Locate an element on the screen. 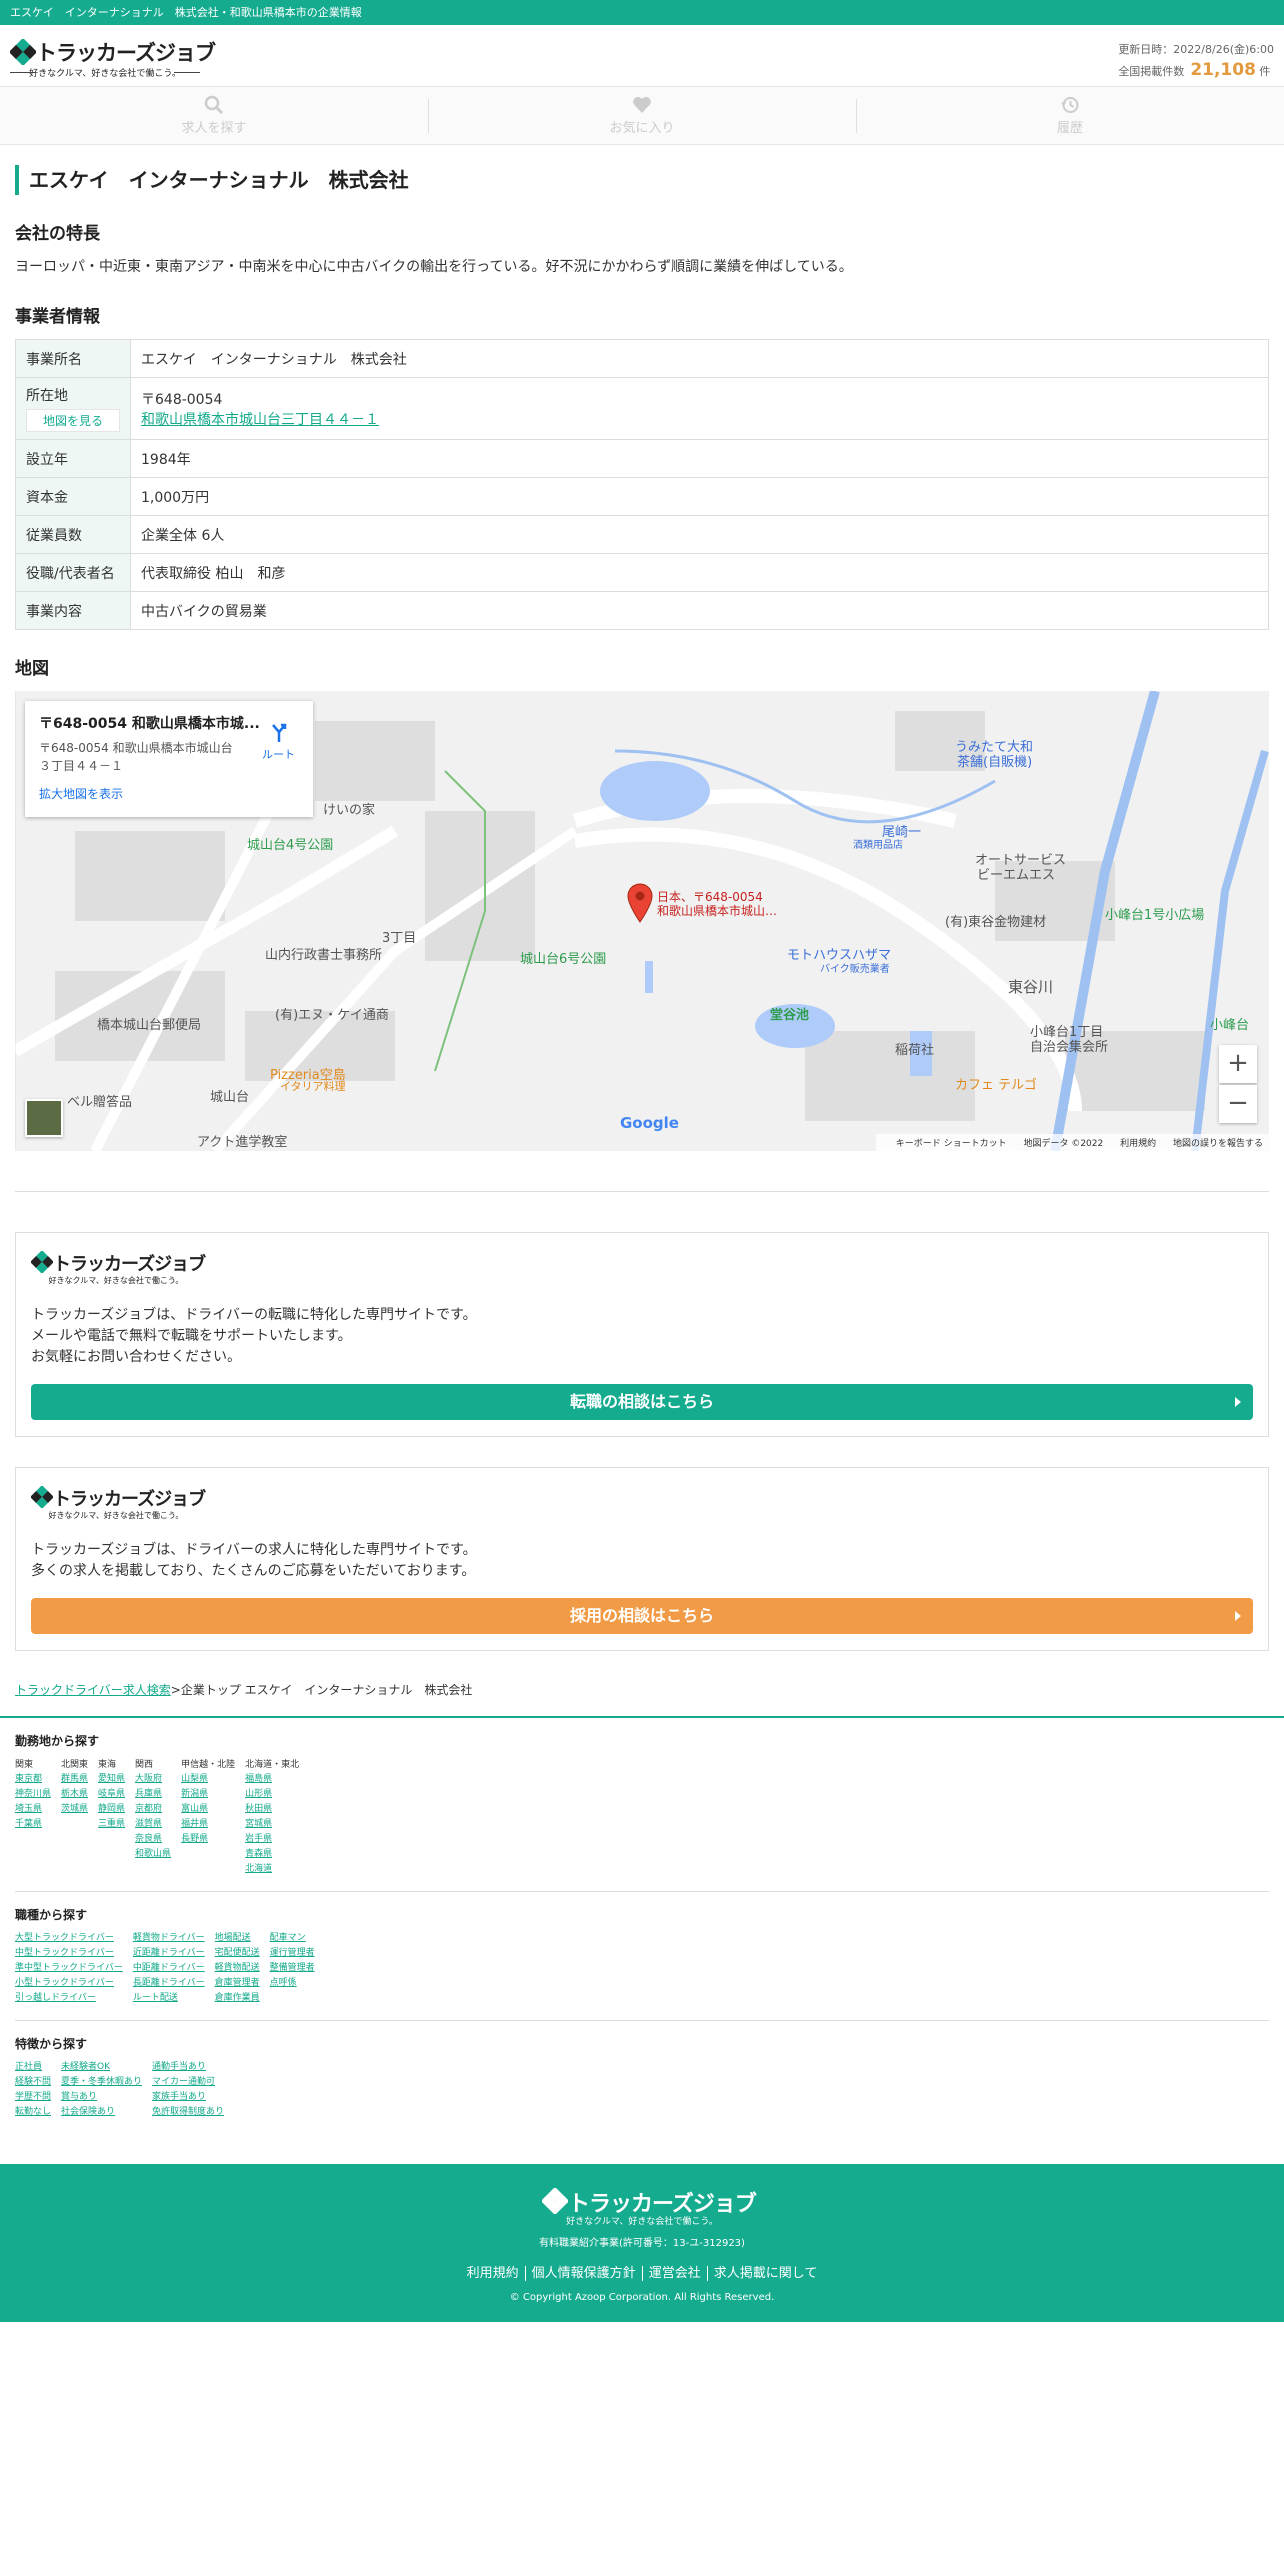 The image size is (1284, 2568). prefecture-link: 東京都 is located at coordinates (33, 1779).